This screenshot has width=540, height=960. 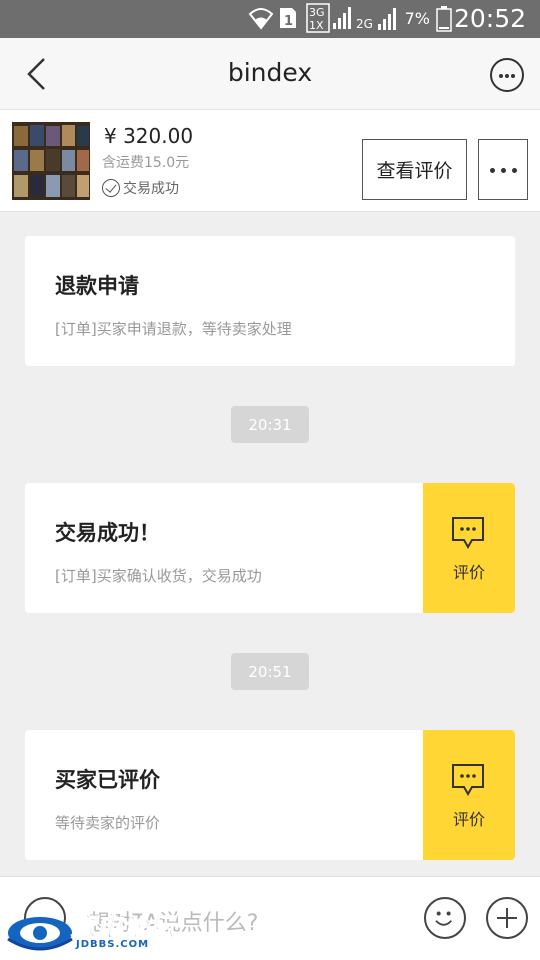 What do you see at coordinates (364, 24) in the screenshot?
I see `svg-text: 2G` at bounding box center [364, 24].